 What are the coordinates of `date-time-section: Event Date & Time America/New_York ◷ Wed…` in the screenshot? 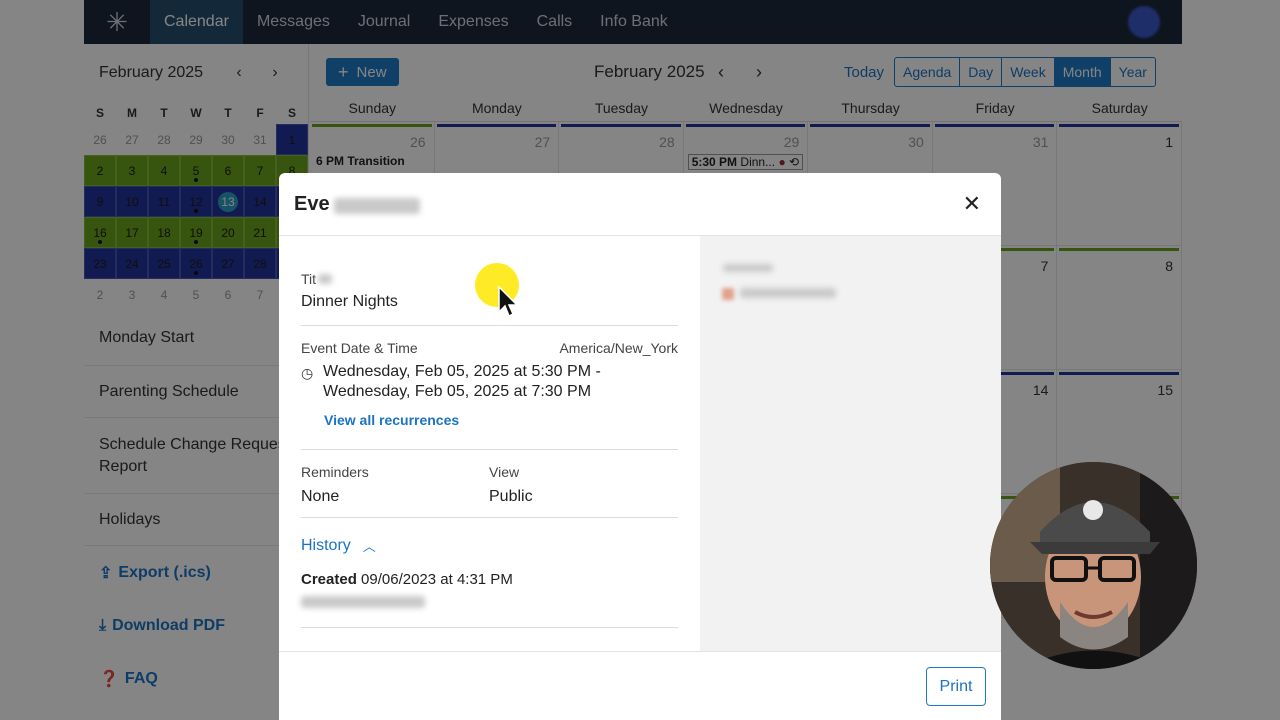 It's located at (489, 388).